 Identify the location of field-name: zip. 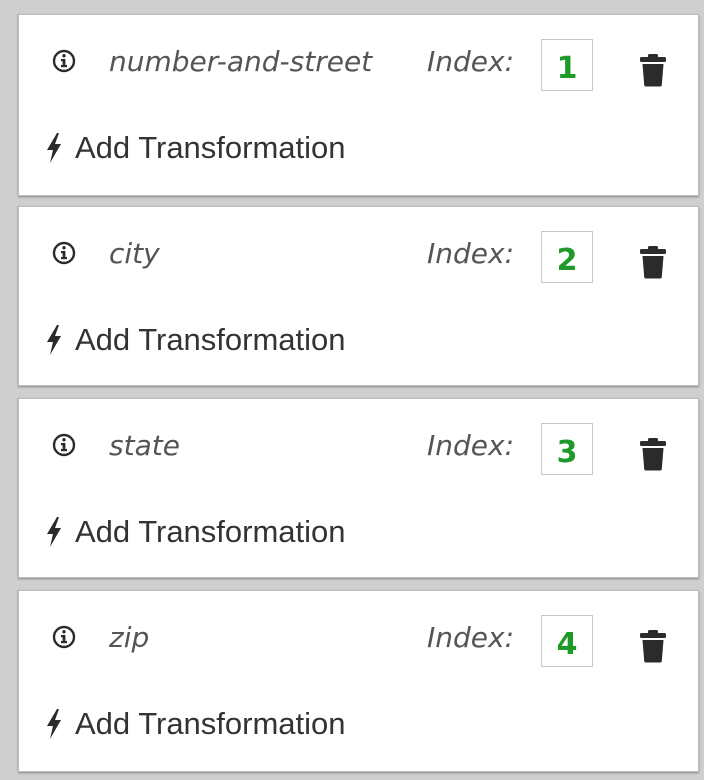
(129, 637).